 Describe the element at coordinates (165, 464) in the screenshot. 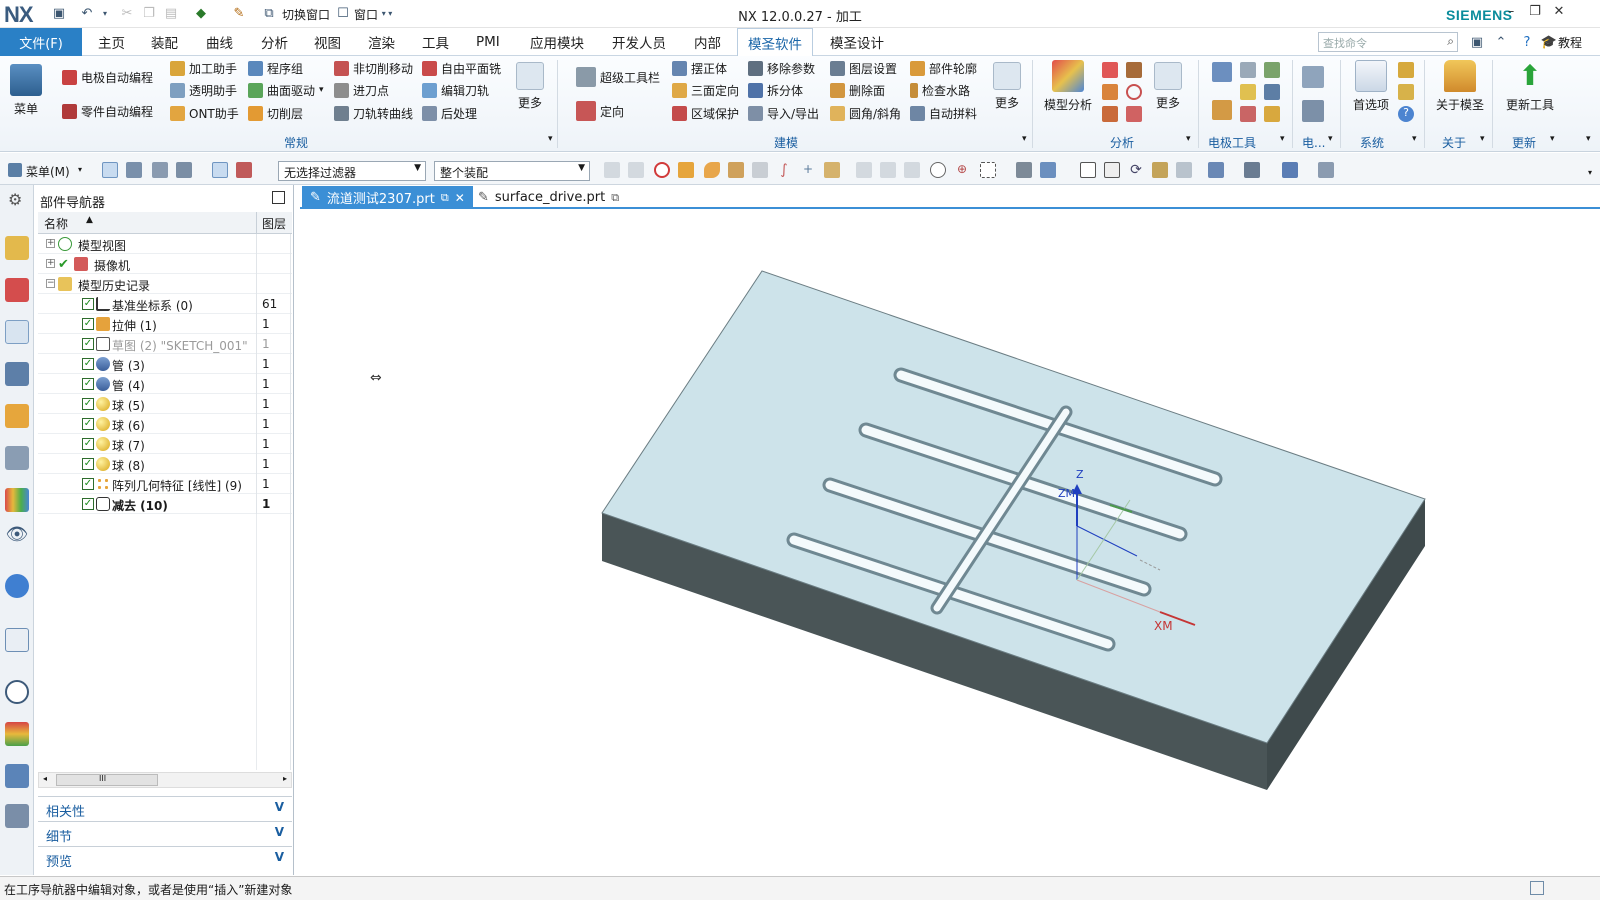

I see `tree-row-sphere-8: ✓ 球 (8) 1` at that location.